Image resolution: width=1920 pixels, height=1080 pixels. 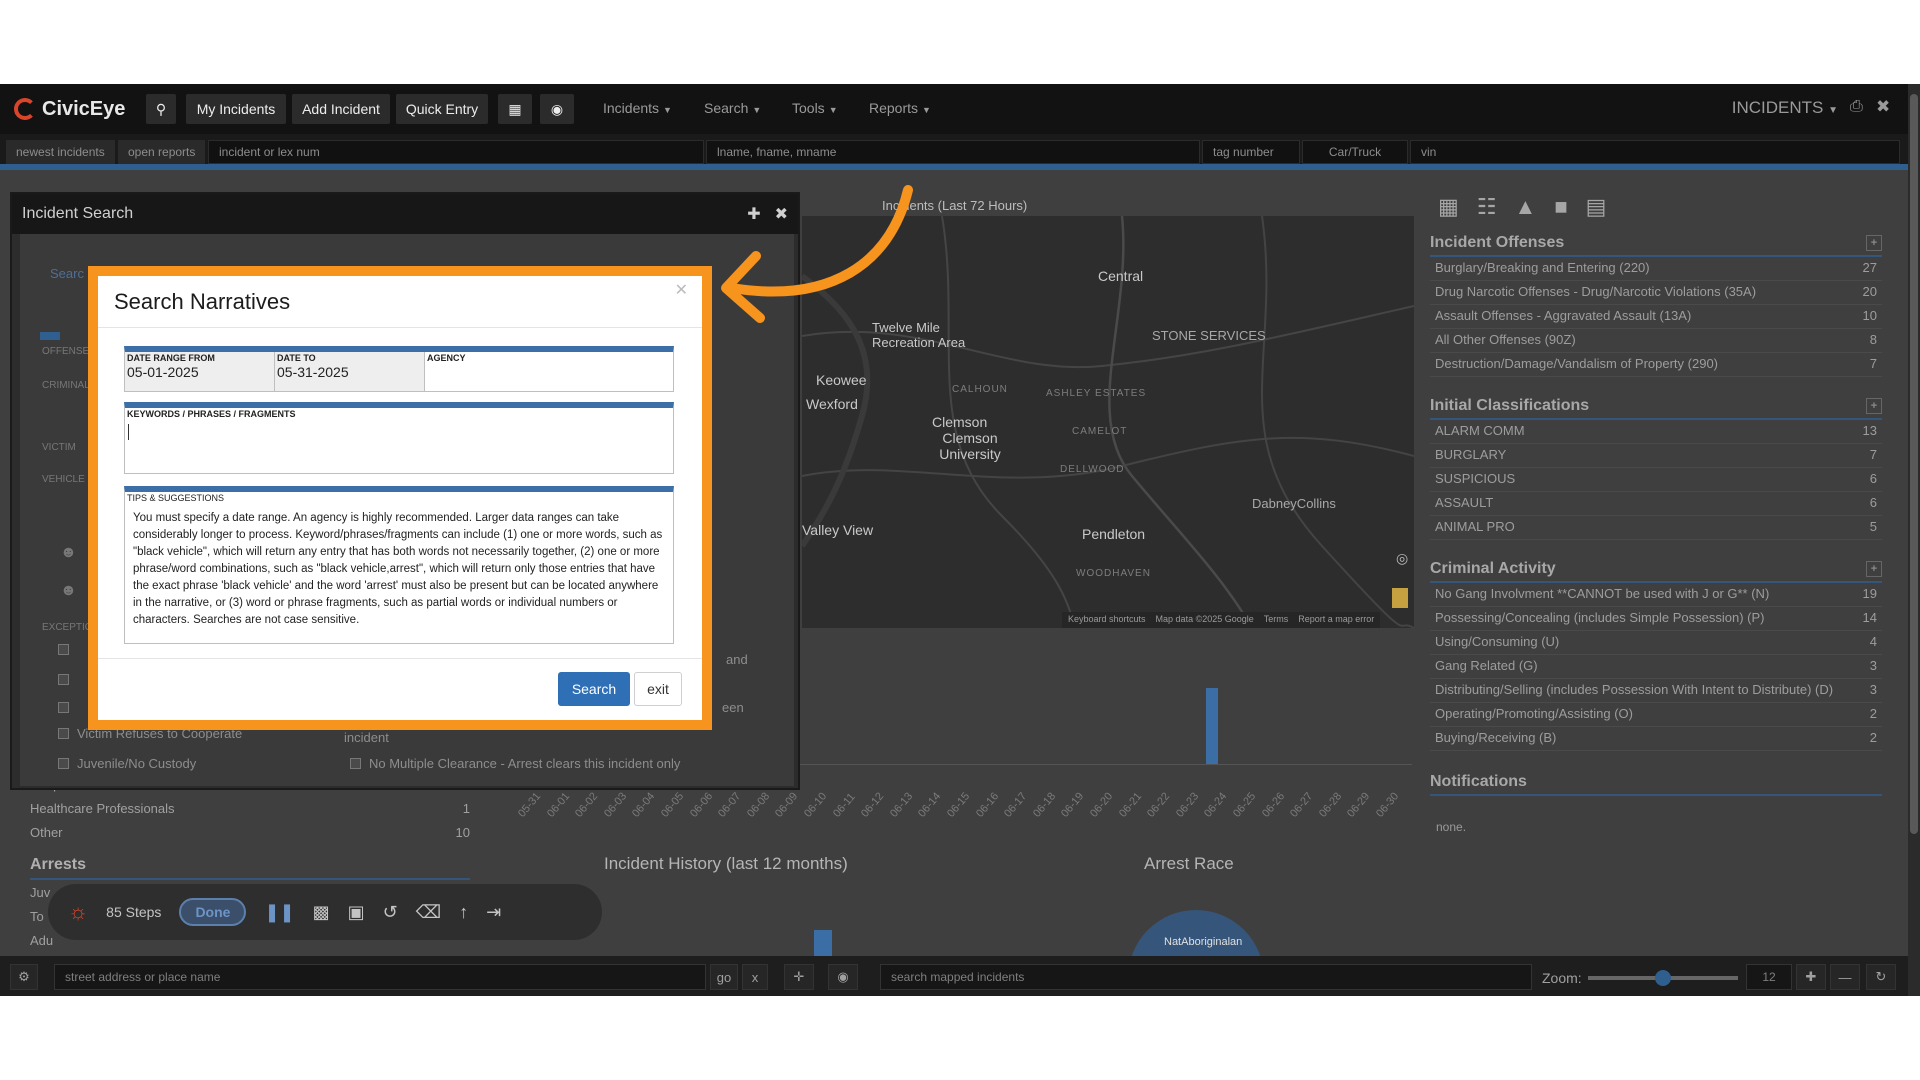 I want to click on pause-icon: ❚❚, so click(x=279, y=912).